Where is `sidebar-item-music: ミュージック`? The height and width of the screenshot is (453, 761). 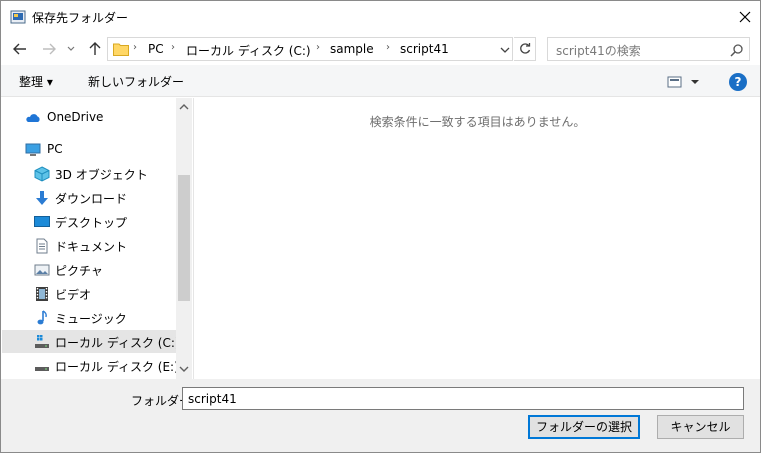
sidebar-item-music: ミュージック is located at coordinates (89, 317).